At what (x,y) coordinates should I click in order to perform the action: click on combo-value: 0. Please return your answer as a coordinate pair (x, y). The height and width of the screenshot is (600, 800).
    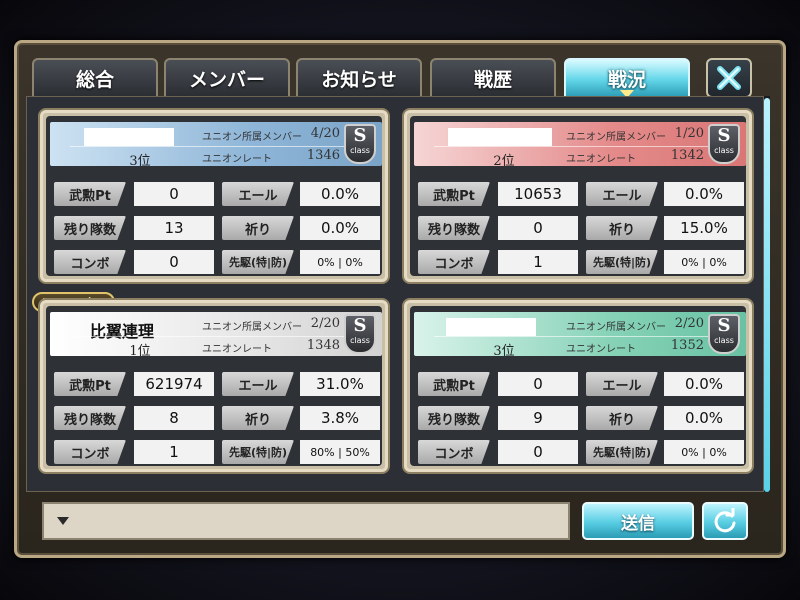
    Looking at the image, I should click on (174, 262).